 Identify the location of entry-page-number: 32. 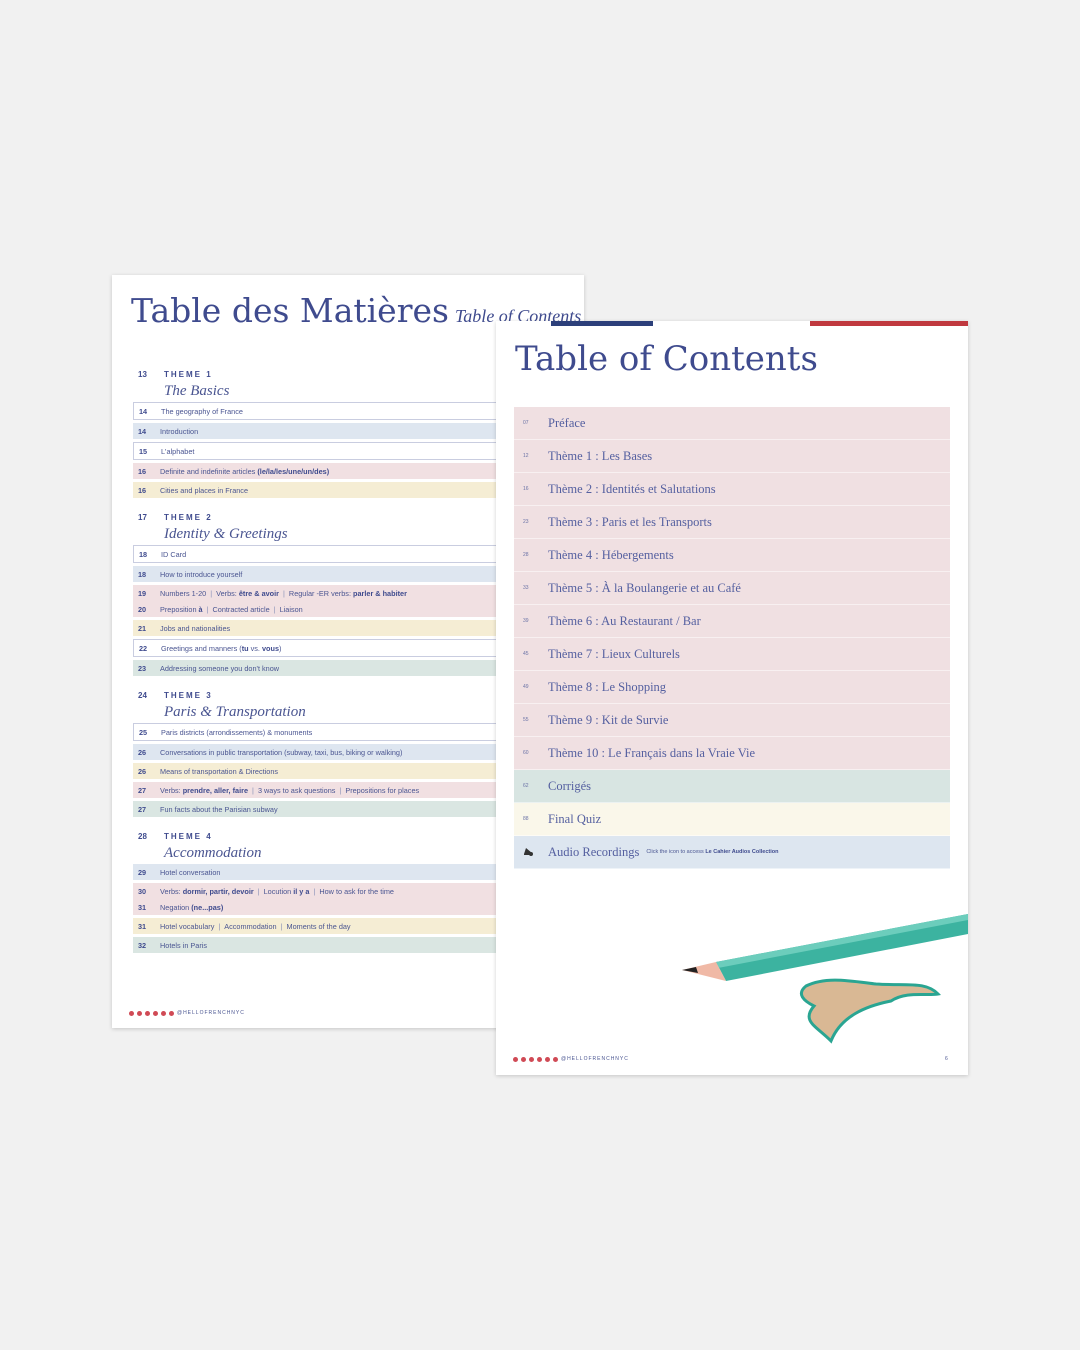
(142, 945).